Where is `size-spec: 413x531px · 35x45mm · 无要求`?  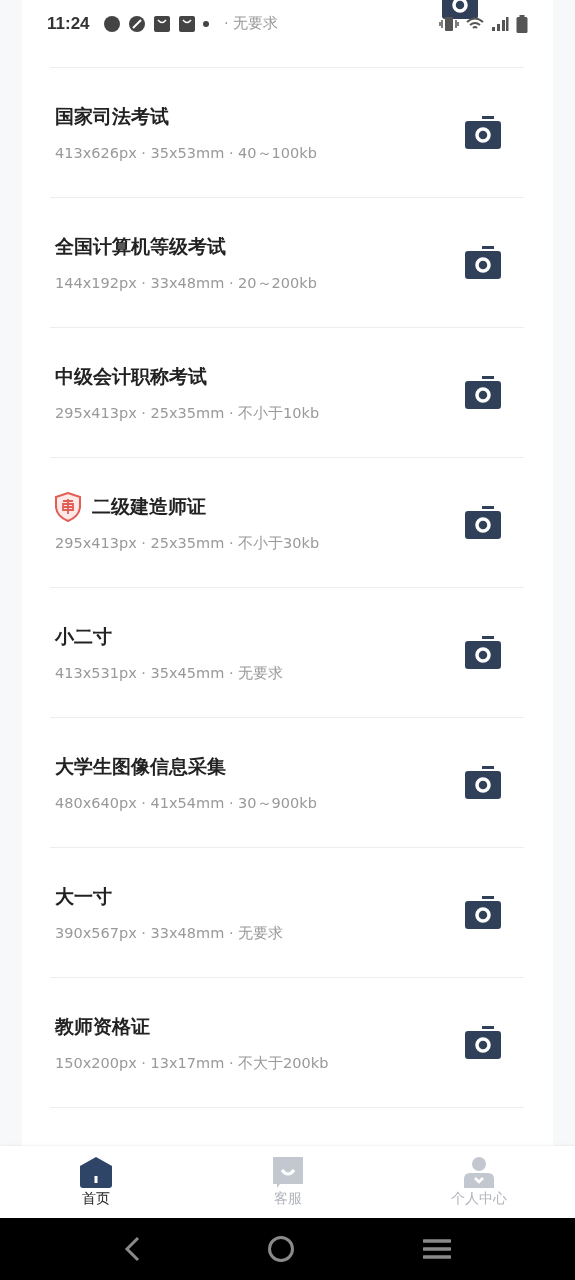 size-spec: 413x531px · 35x45mm · 无要求 is located at coordinates (170, 673).